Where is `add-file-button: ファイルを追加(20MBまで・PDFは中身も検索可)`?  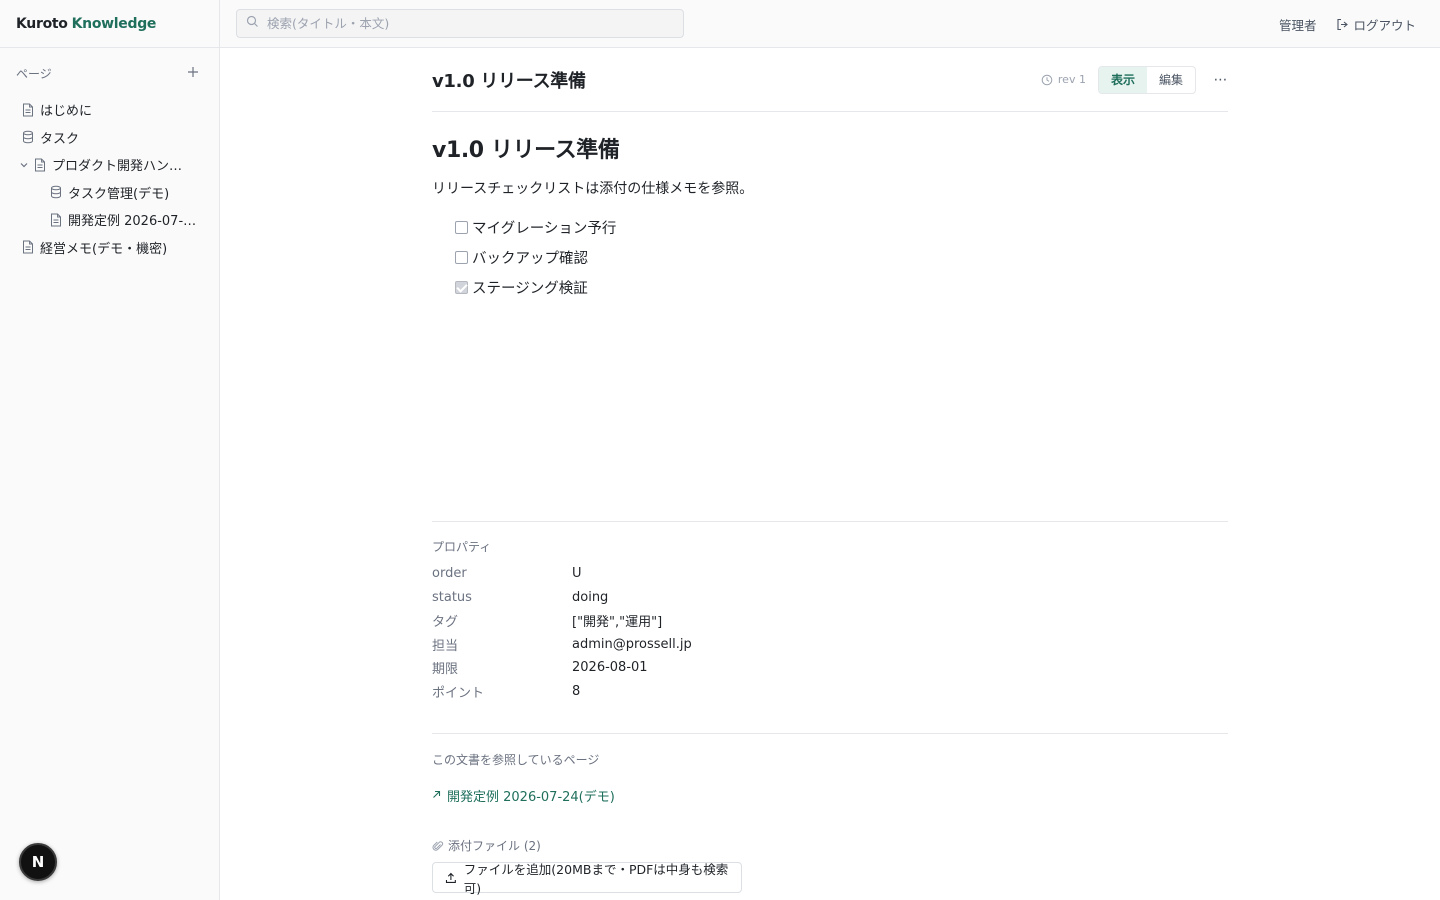 add-file-button: ファイルを追加(20MBまで・PDFは中身も検索可) is located at coordinates (587, 879).